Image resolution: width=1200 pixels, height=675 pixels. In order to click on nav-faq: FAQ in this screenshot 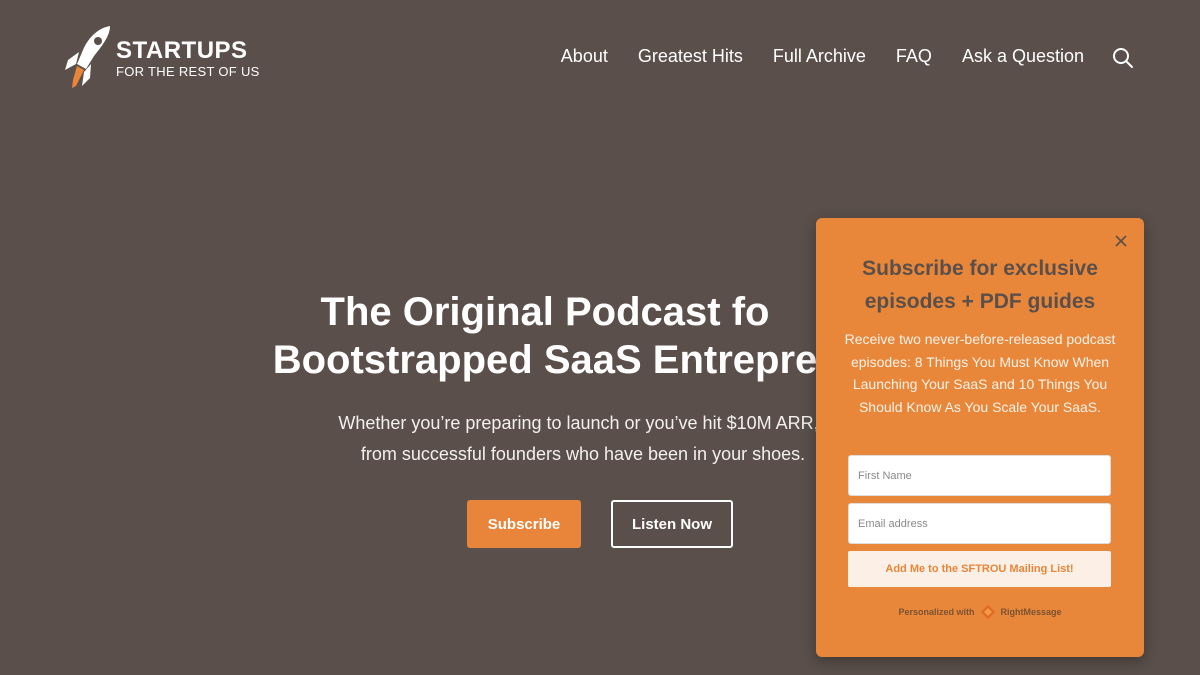, I will do `click(914, 56)`.